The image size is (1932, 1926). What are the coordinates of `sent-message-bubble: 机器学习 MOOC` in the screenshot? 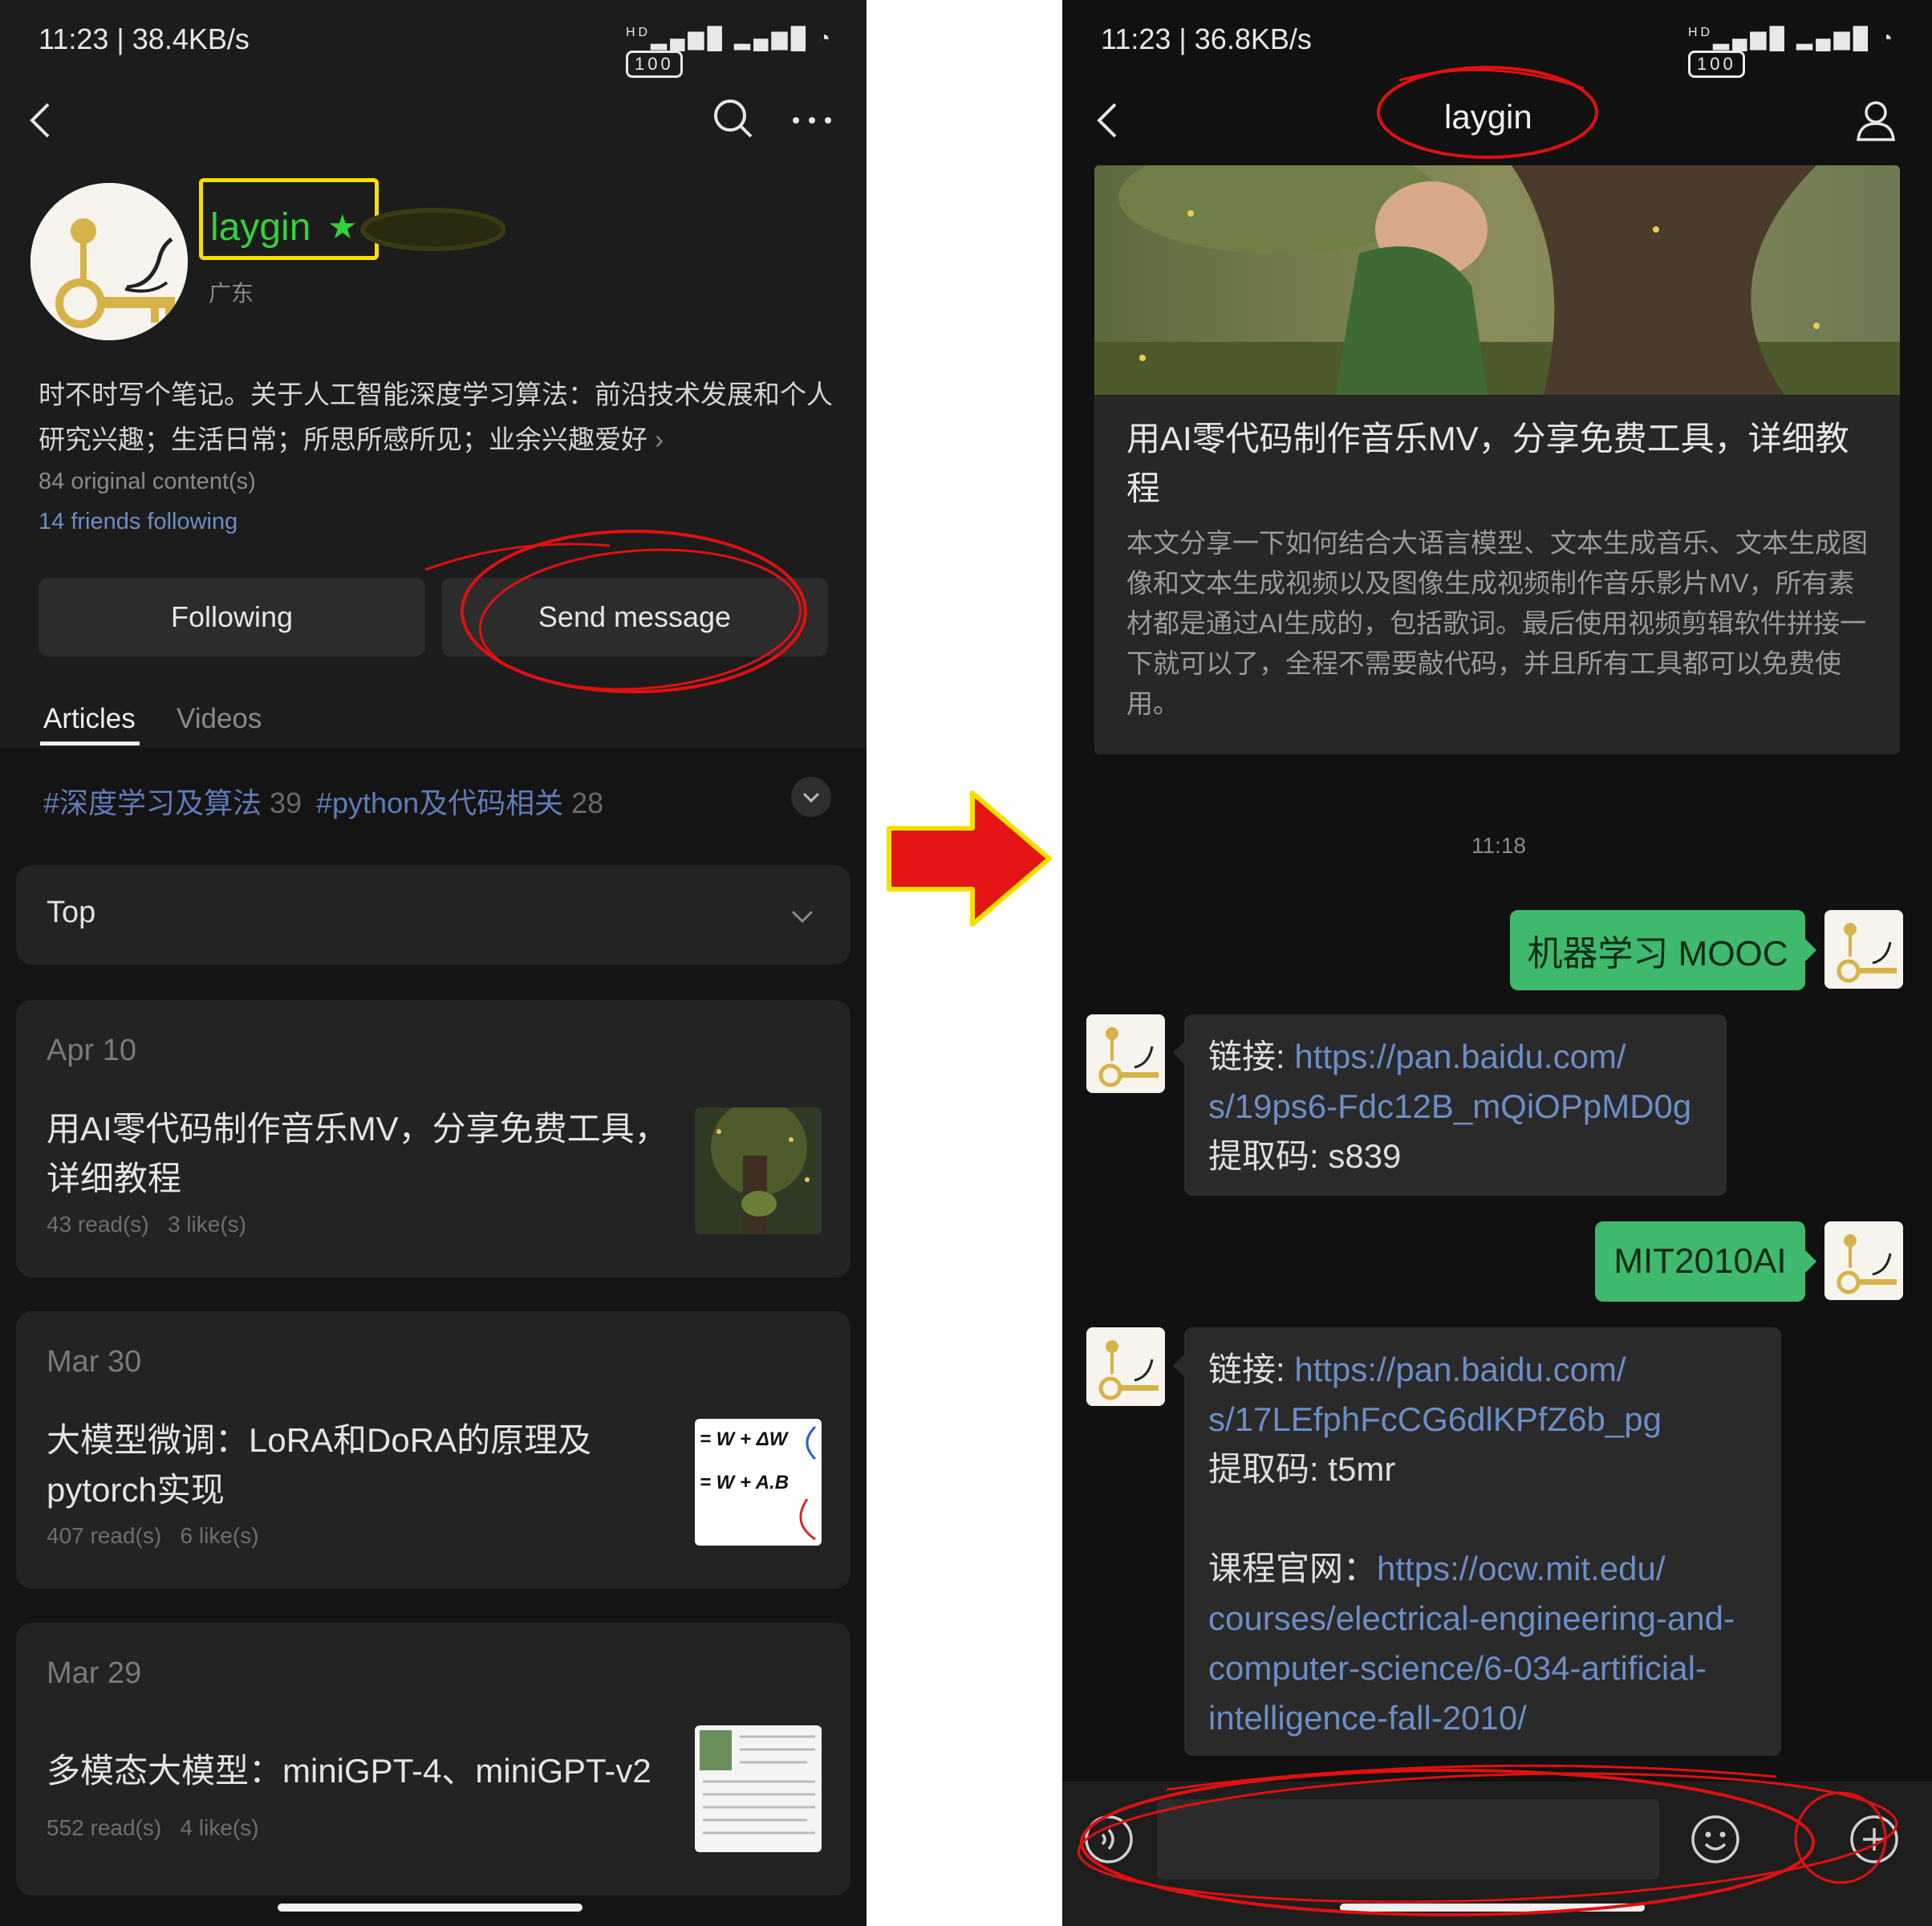 It's located at (1657, 950).